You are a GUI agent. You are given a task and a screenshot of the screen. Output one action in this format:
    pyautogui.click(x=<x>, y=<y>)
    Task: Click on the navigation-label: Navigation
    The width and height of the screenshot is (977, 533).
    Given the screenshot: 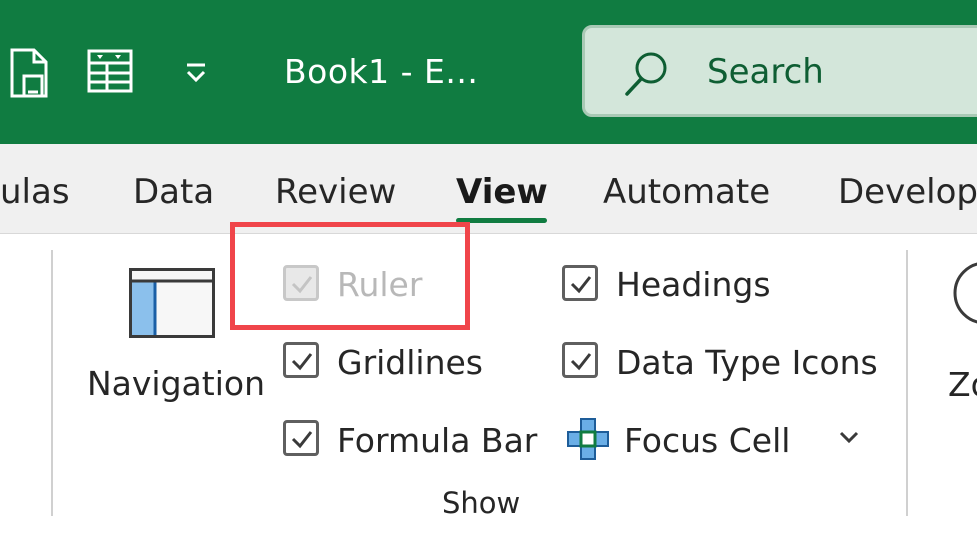 What is the action you would take?
    pyautogui.click(x=176, y=383)
    